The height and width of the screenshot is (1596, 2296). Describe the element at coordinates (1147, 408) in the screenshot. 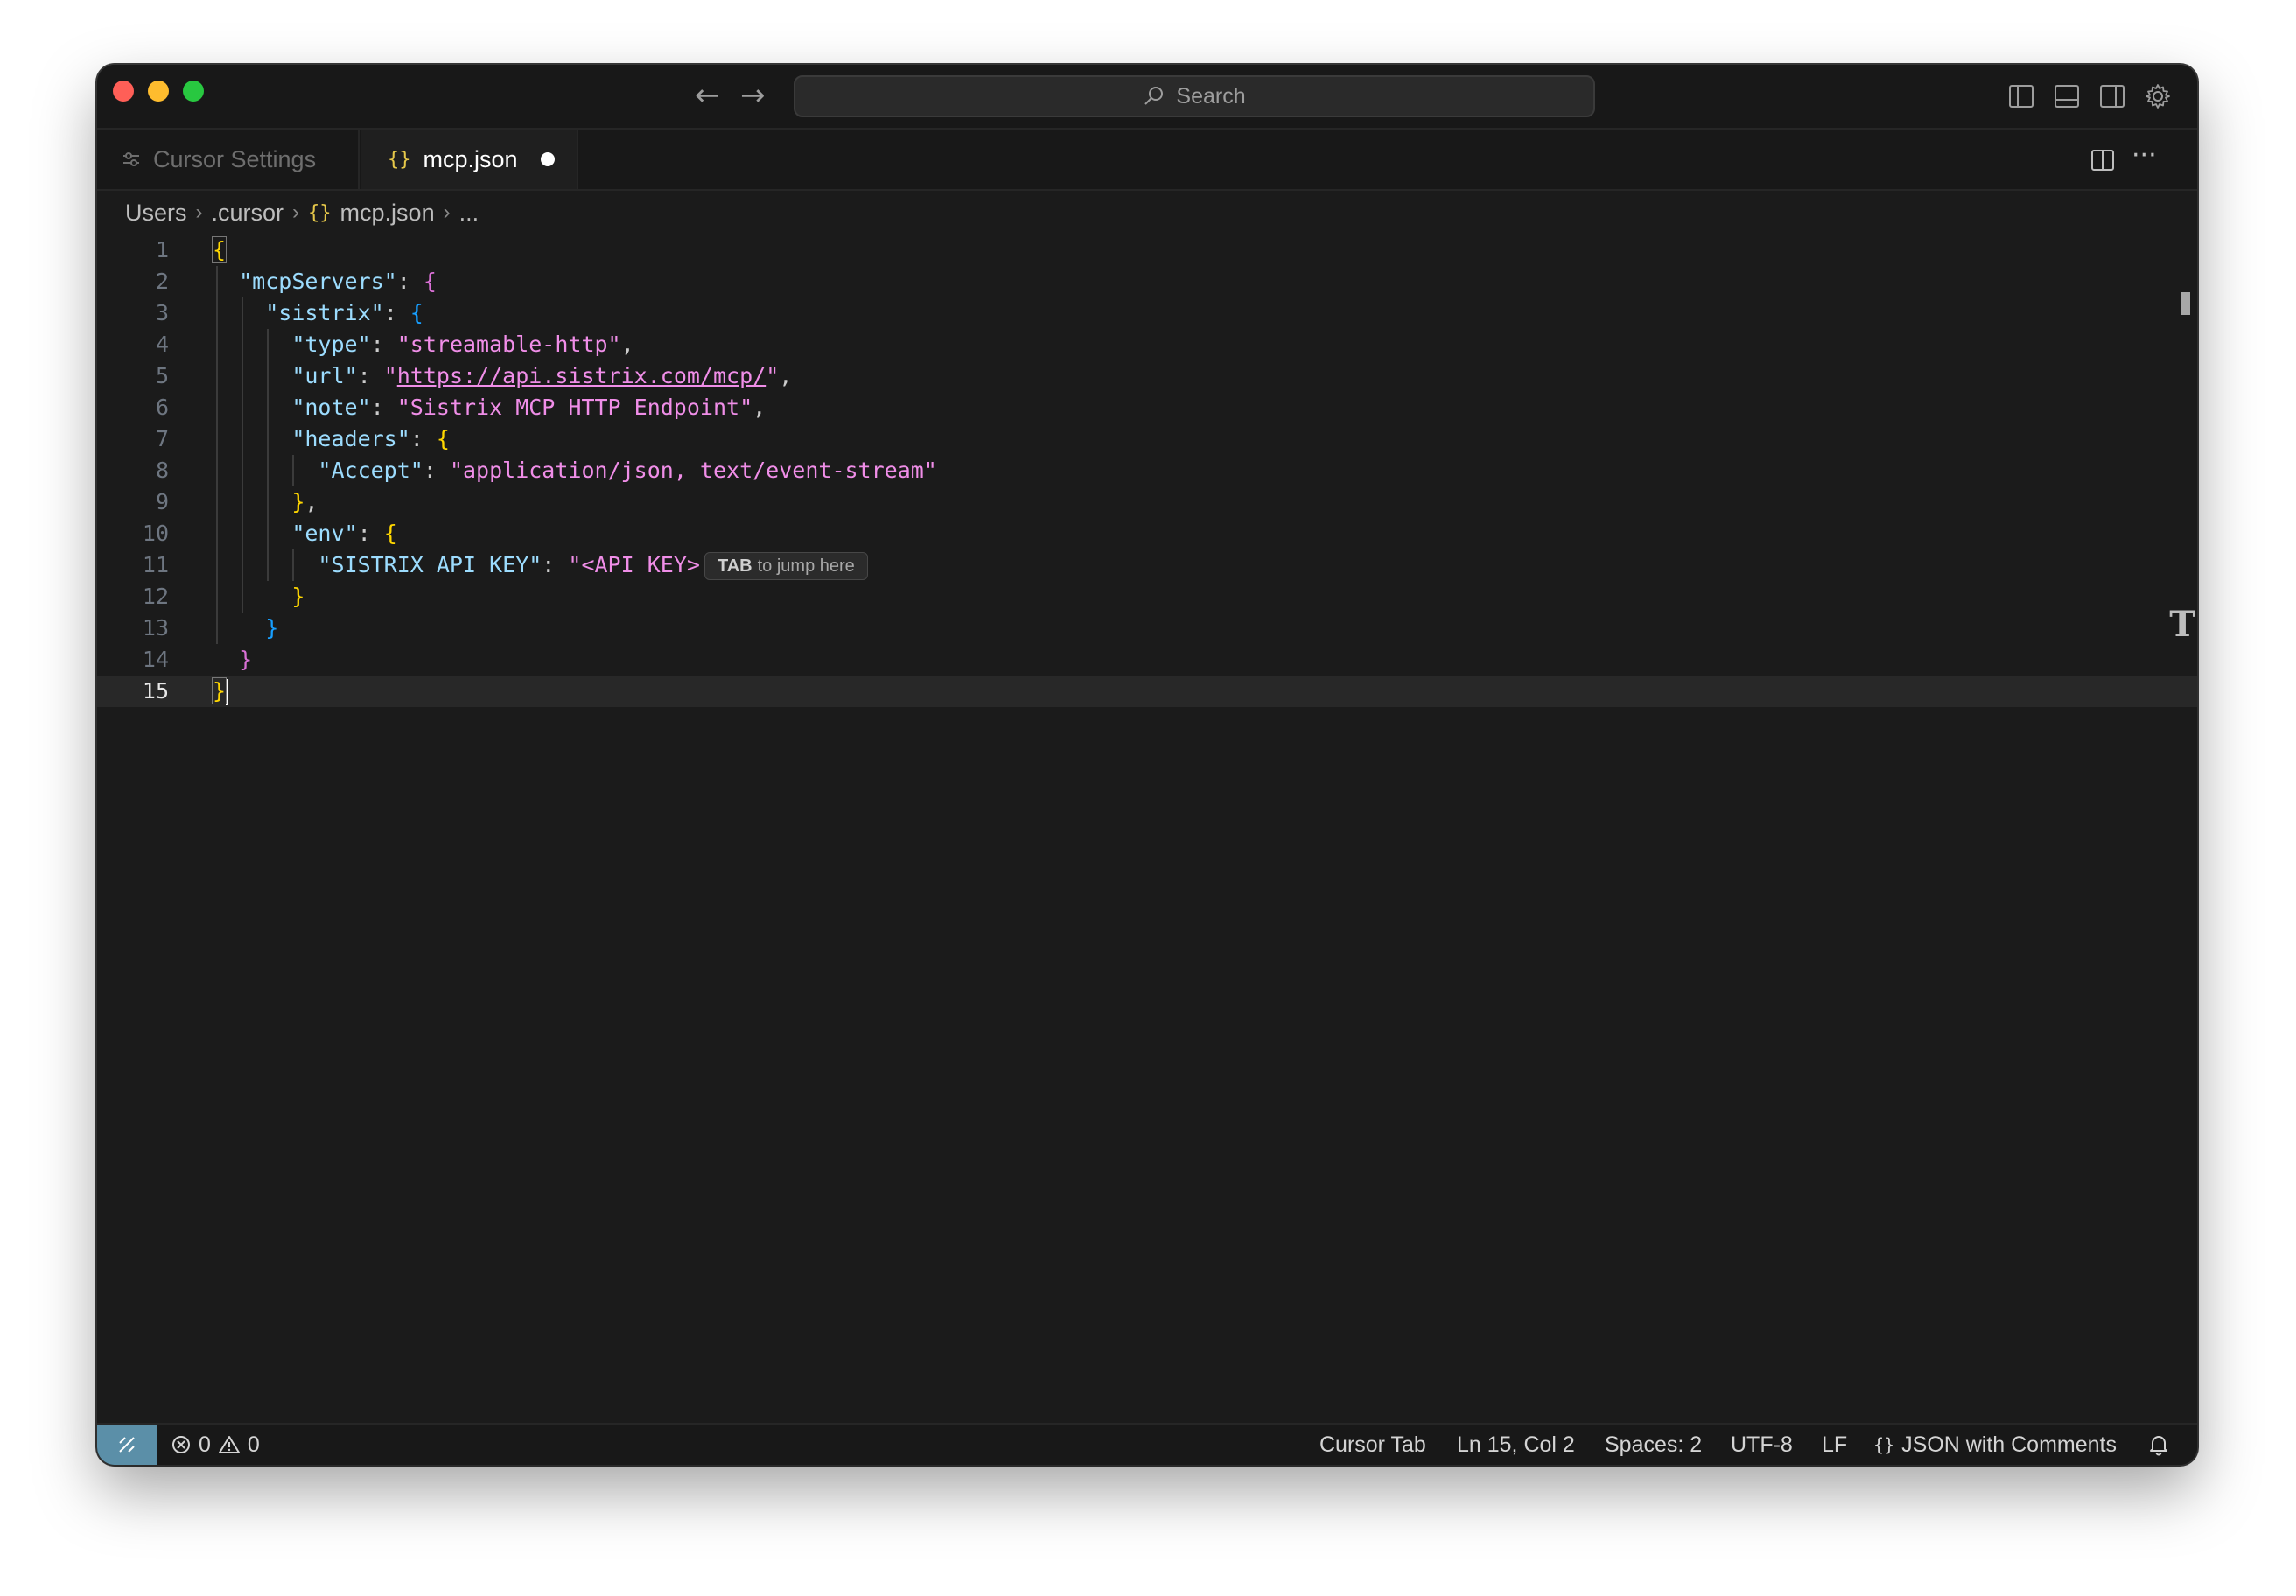

I see `code-line: 6 "note": "Sistrix MCP HTTP Endpoint",` at that location.